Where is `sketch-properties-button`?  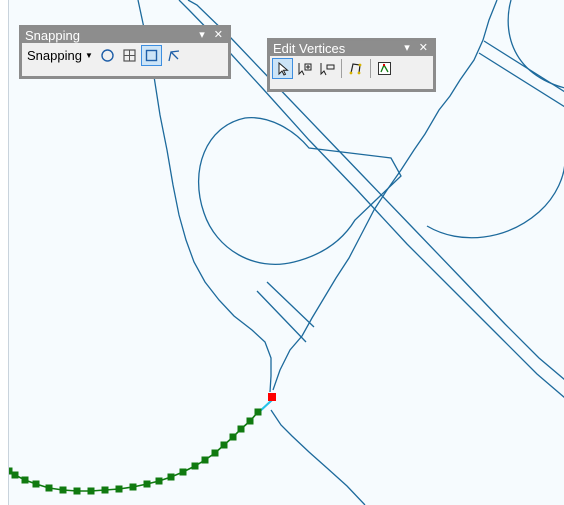 sketch-properties-button is located at coordinates (384, 68).